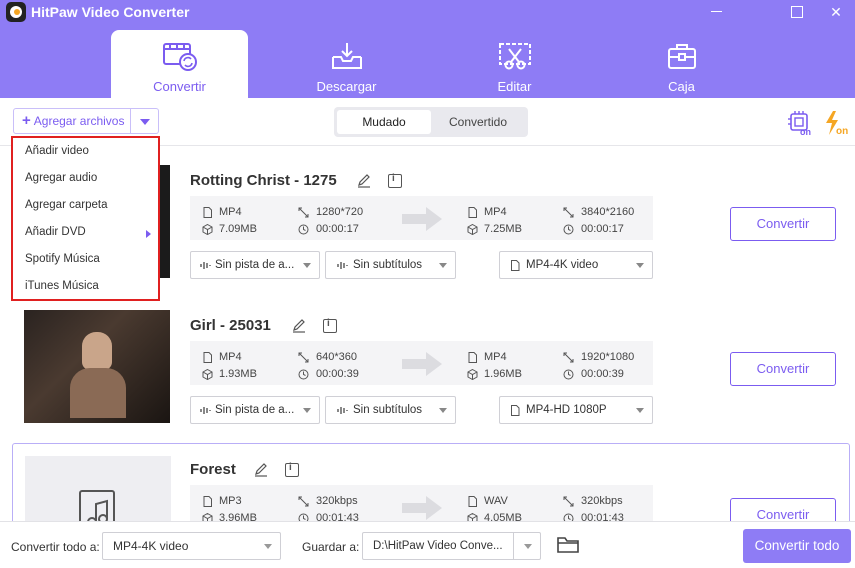 Image resolution: width=855 pixels, height=568 pixels. I want to click on tab-editar: Editar, so click(514, 64).